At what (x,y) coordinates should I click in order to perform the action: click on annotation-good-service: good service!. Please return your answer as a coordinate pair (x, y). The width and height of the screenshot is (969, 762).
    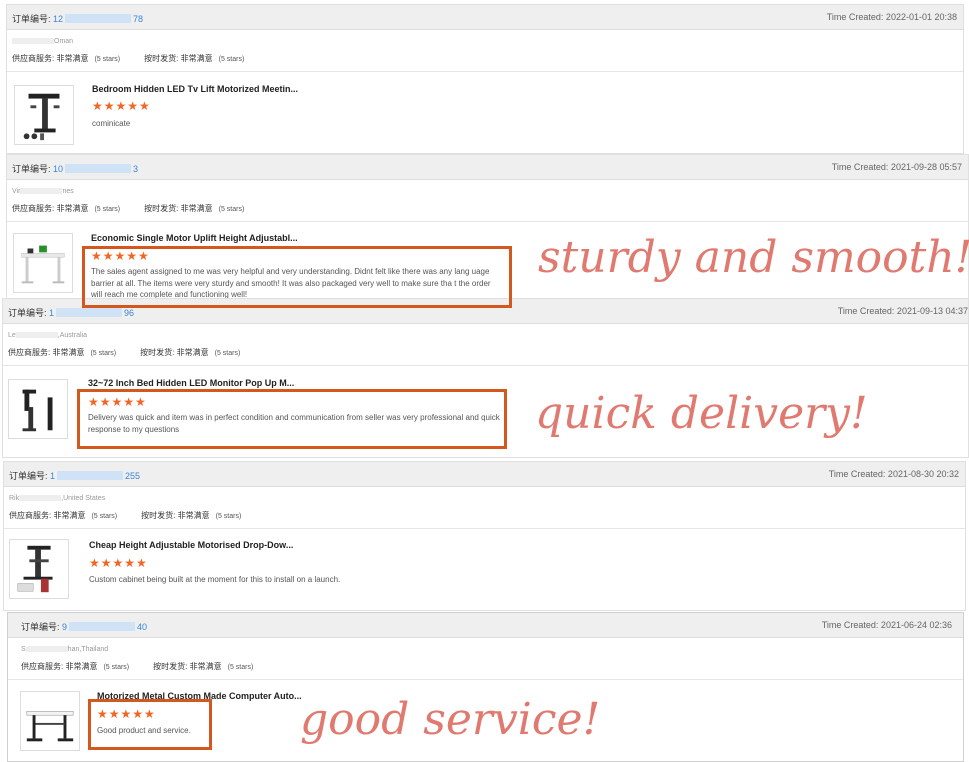
    Looking at the image, I should click on (450, 719).